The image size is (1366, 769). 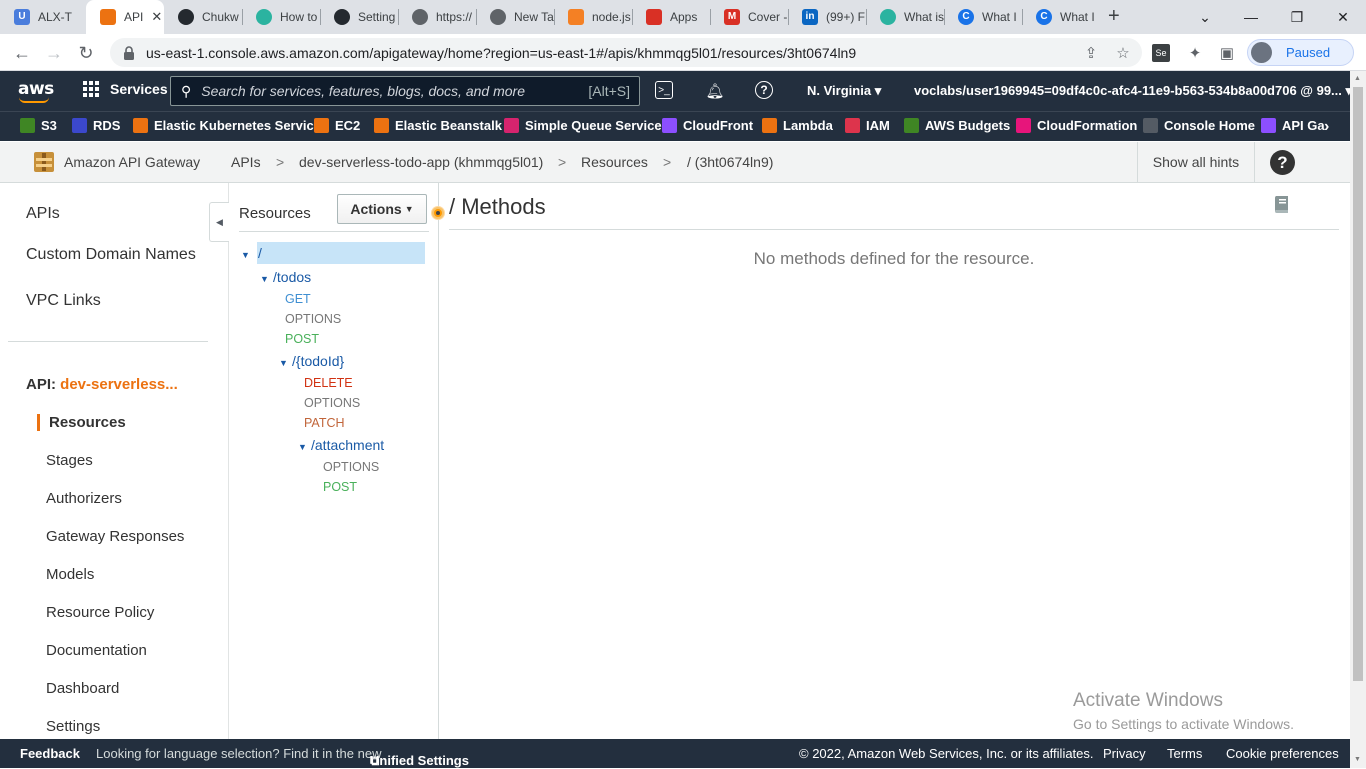 I want to click on s3-icon, so click(x=27, y=125).